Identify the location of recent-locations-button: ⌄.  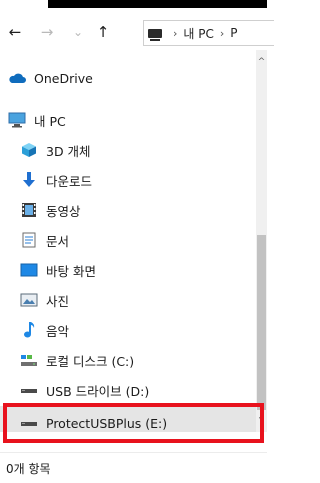
(78, 32).